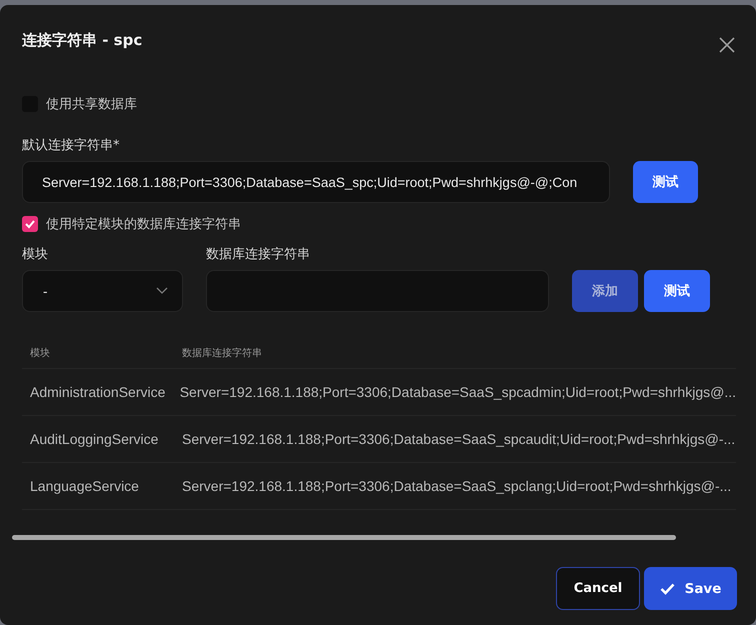 This screenshot has height=625, width=756. What do you see at coordinates (98, 392) in the screenshot?
I see `table-cell-text: AdministrationService` at bounding box center [98, 392].